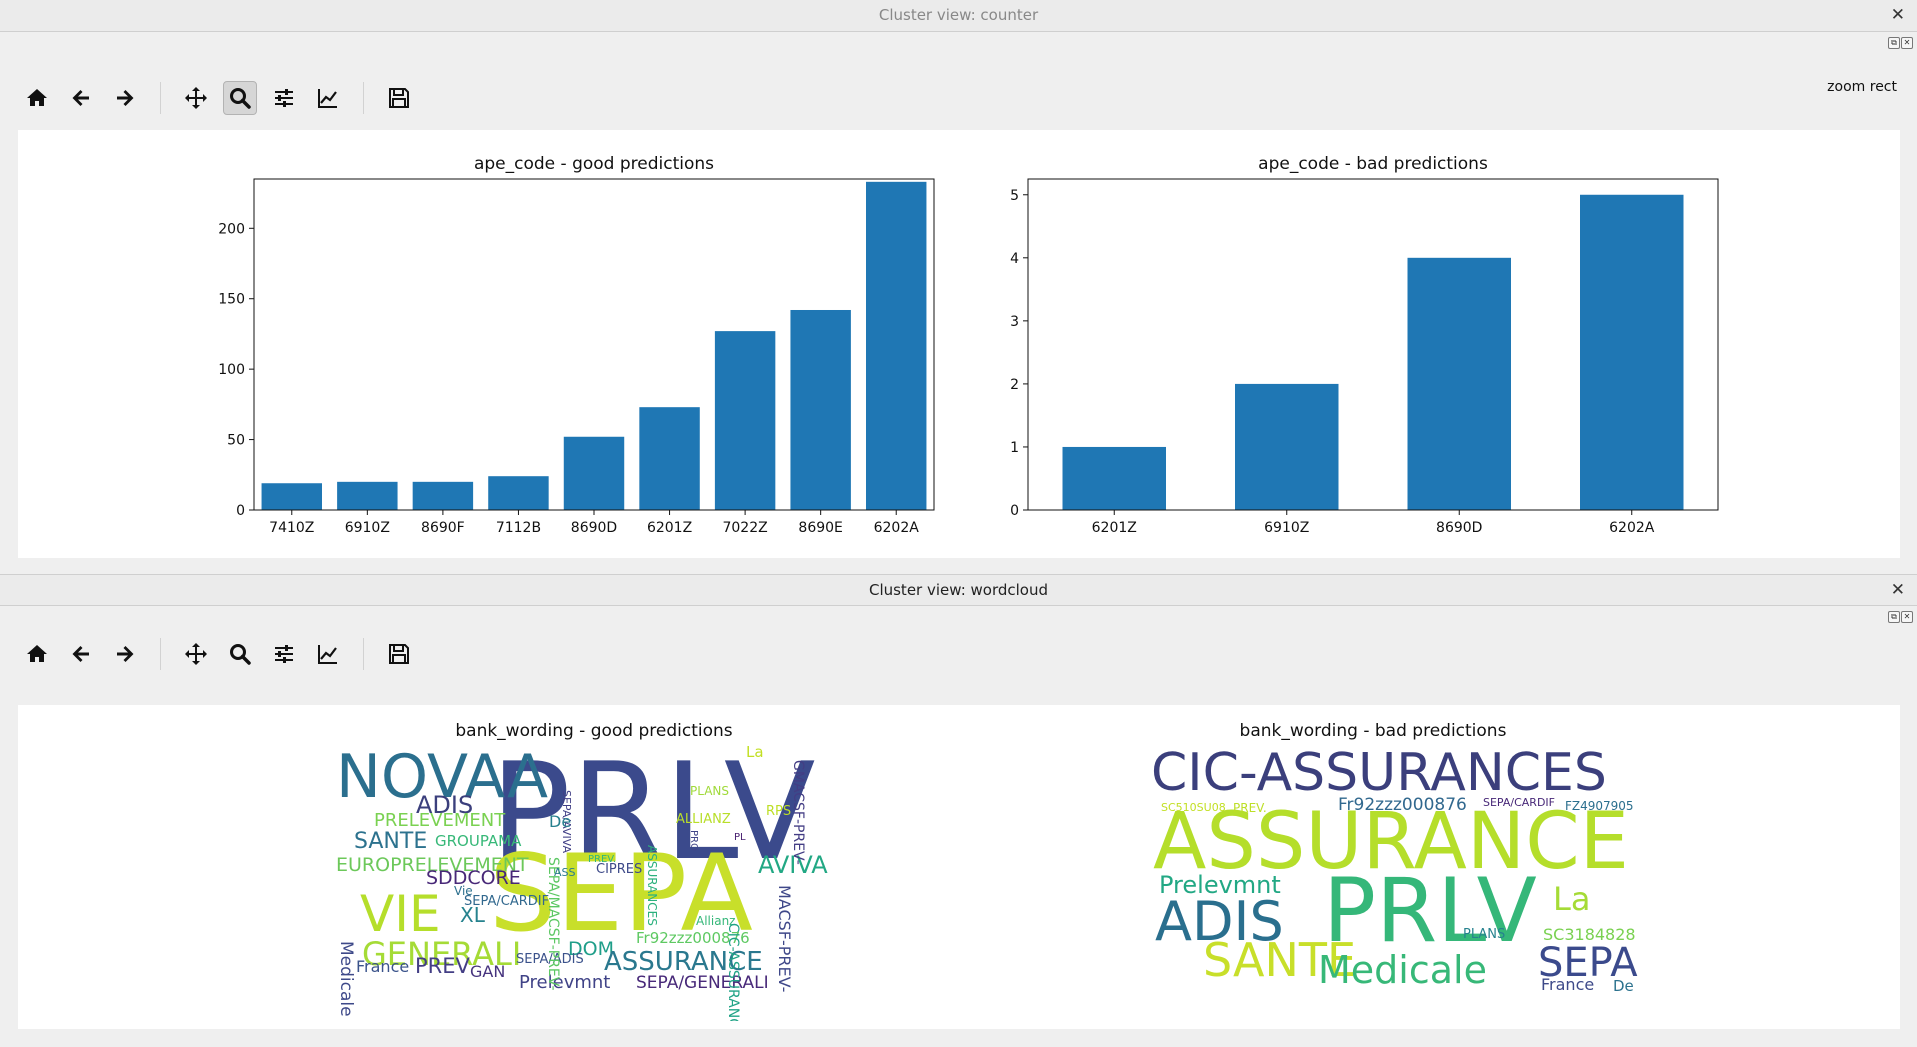  What do you see at coordinates (1014, 259) in the screenshot?
I see `y-tick-label: 4` at bounding box center [1014, 259].